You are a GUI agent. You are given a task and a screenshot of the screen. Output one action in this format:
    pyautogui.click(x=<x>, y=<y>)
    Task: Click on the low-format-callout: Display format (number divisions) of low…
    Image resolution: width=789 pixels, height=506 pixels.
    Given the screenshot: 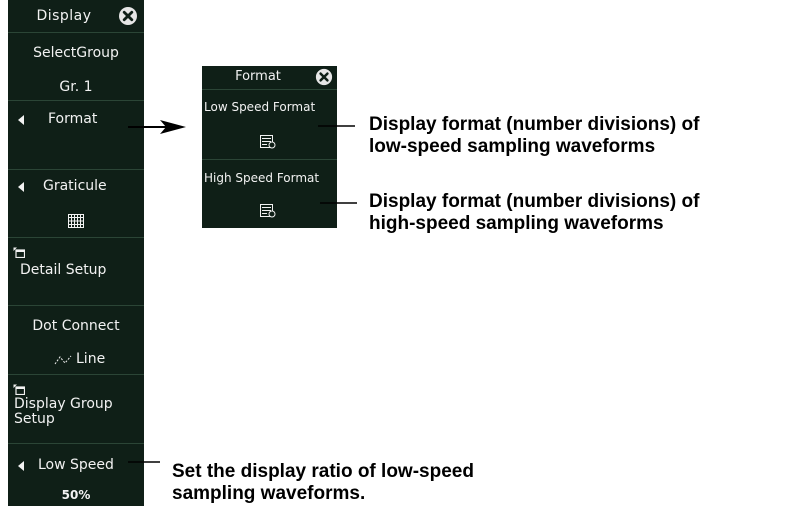 What is the action you would take?
    pyautogui.click(x=534, y=136)
    